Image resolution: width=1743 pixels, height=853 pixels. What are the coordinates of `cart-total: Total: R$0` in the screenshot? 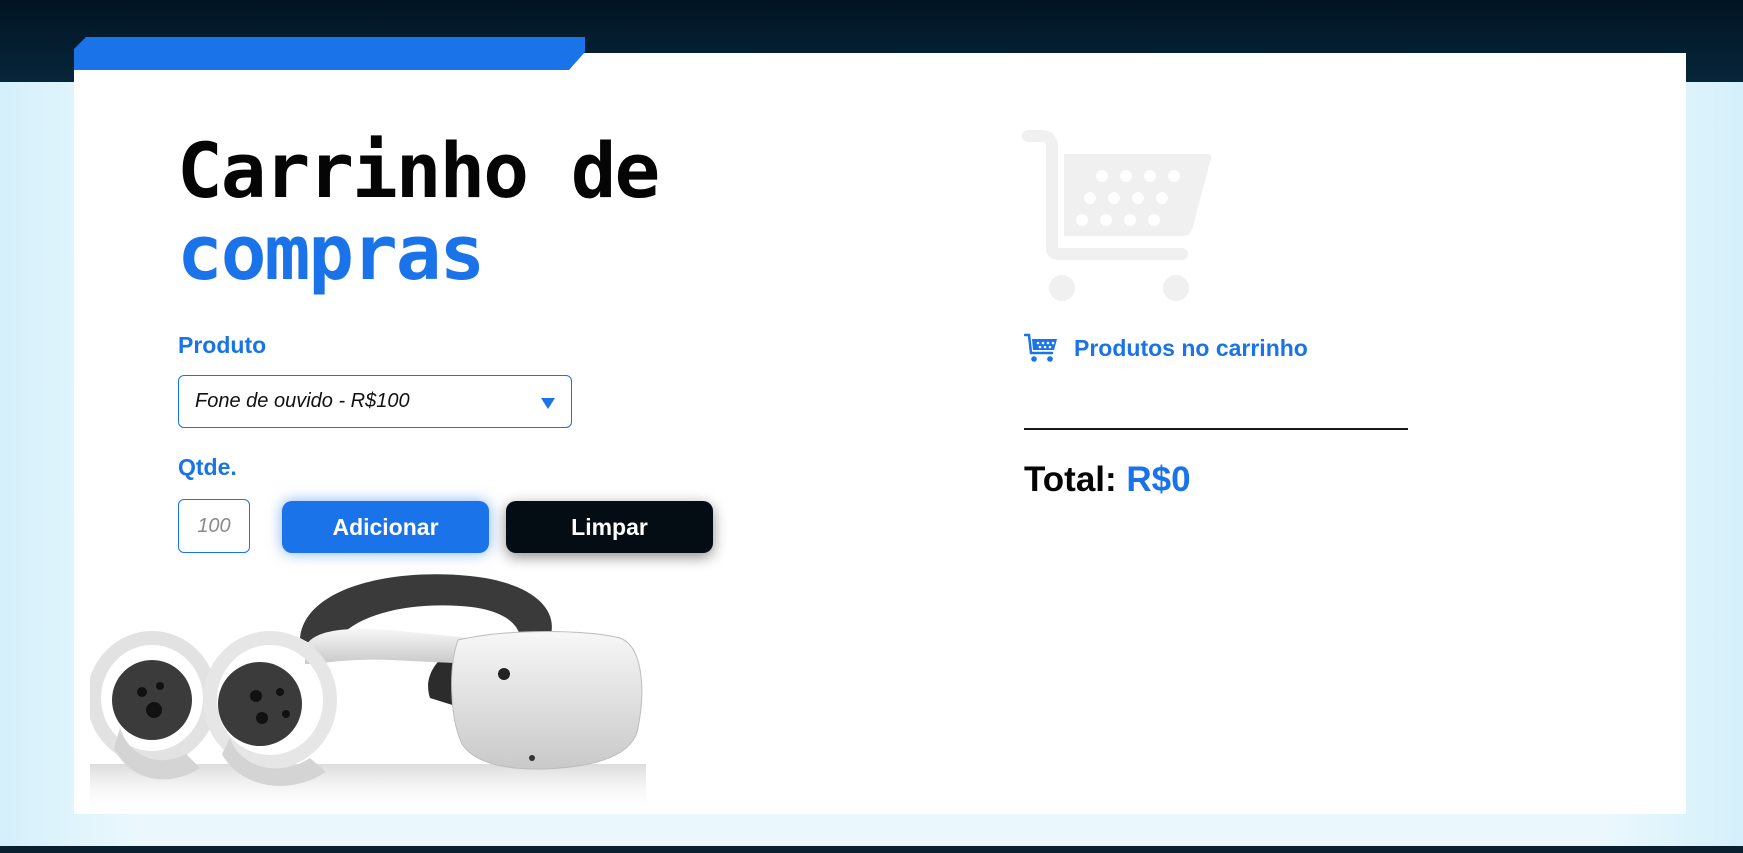 It's located at (1107, 480).